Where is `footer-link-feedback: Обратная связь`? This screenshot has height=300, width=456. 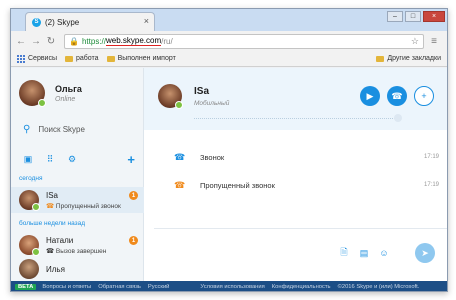 footer-link-feedback: Обратная связь is located at coordinates (119, 287).